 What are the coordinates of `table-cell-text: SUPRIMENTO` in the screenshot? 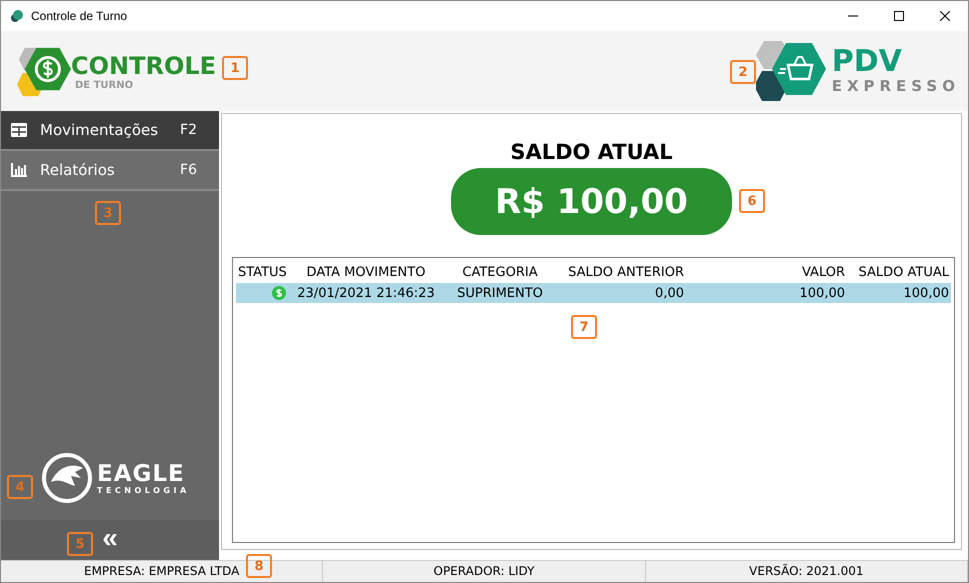 It's located at (500, 293).